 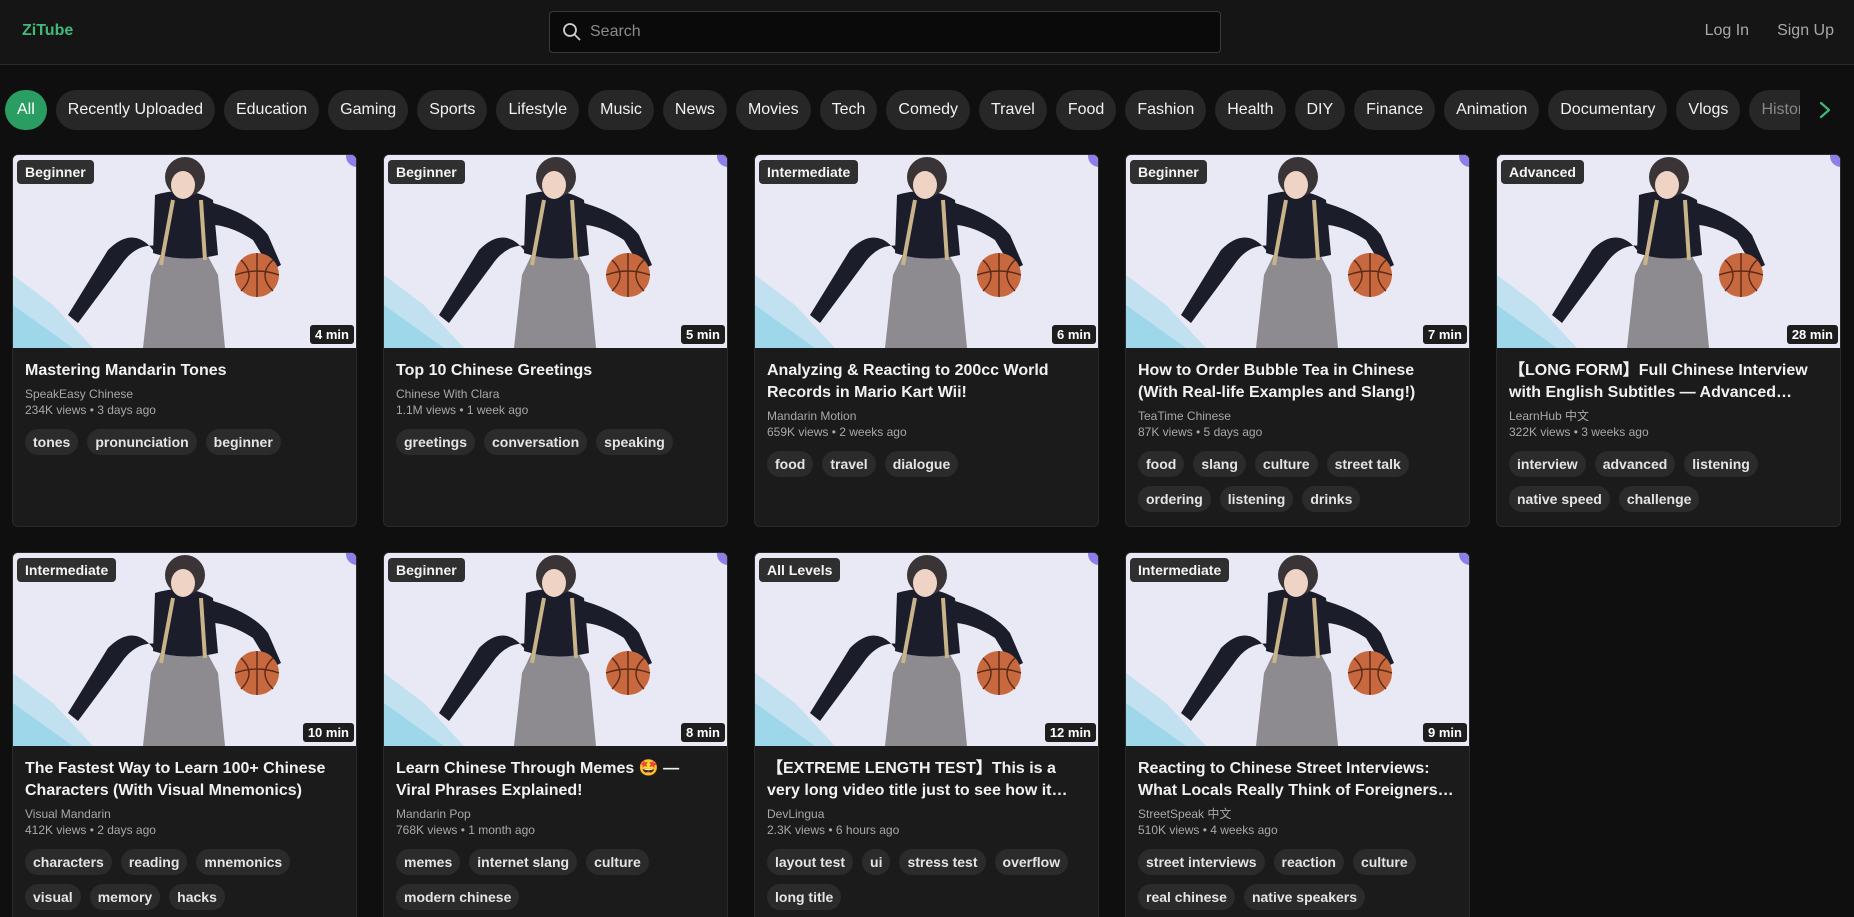 What do you see at coordinates (1174, 499) in the screenshot?
I see `tag-chip: ordering` at bounding box center [1174, 499].